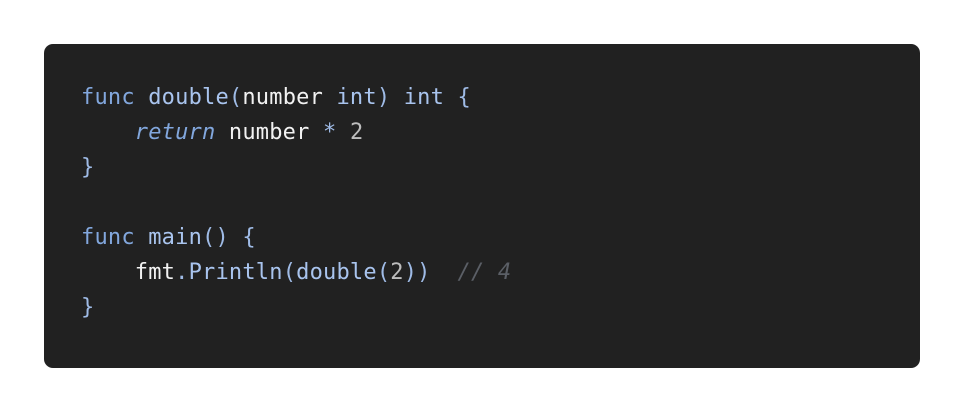 The image size is (962, 412). I want to click on function-name-token: main, so click(175, 237).